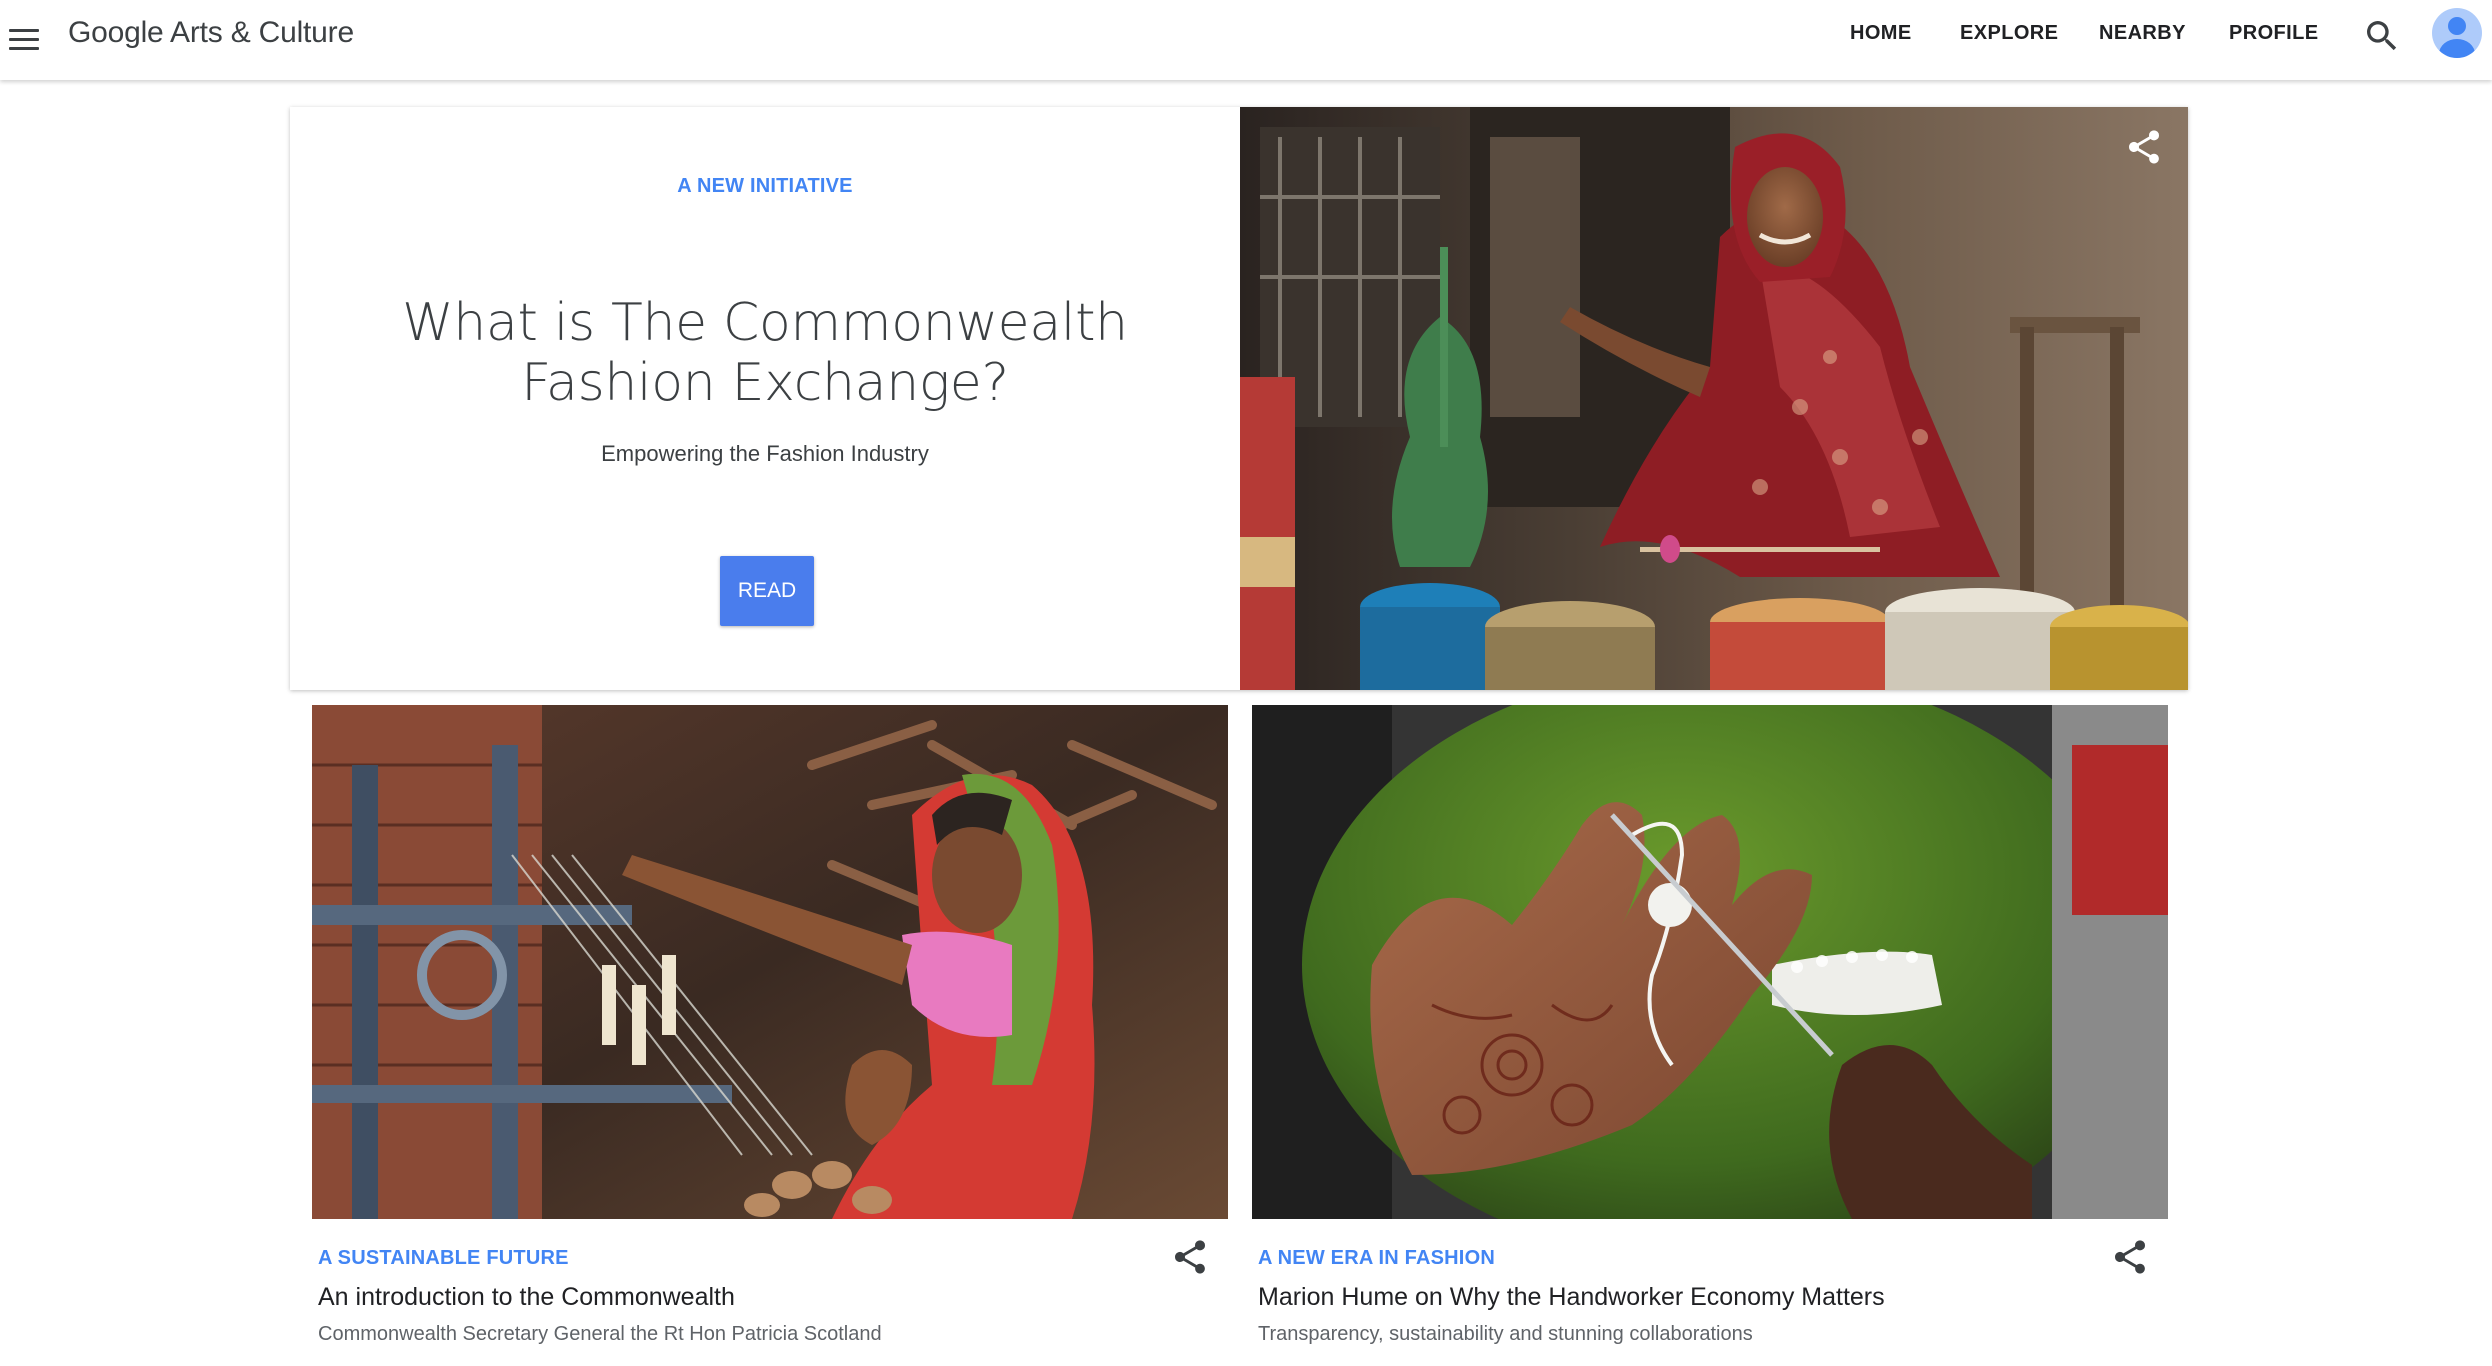 The width and height of the screenshot is (2492, 1366). Describe the element at coordinates (770, 962) in the screenshot. I see `card-image-loom-woman` at that location.